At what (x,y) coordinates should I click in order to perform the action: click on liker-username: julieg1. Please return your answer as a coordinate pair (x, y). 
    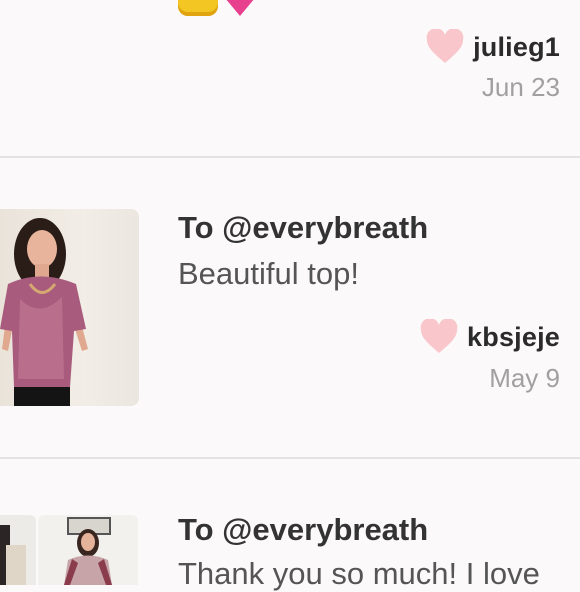
    Looking at the image, I should click on (516, 47).